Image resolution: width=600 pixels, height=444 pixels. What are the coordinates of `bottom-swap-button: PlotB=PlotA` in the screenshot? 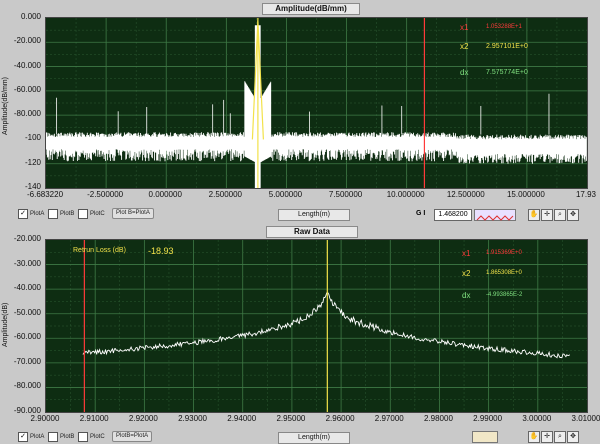 It's located at (132, 436).